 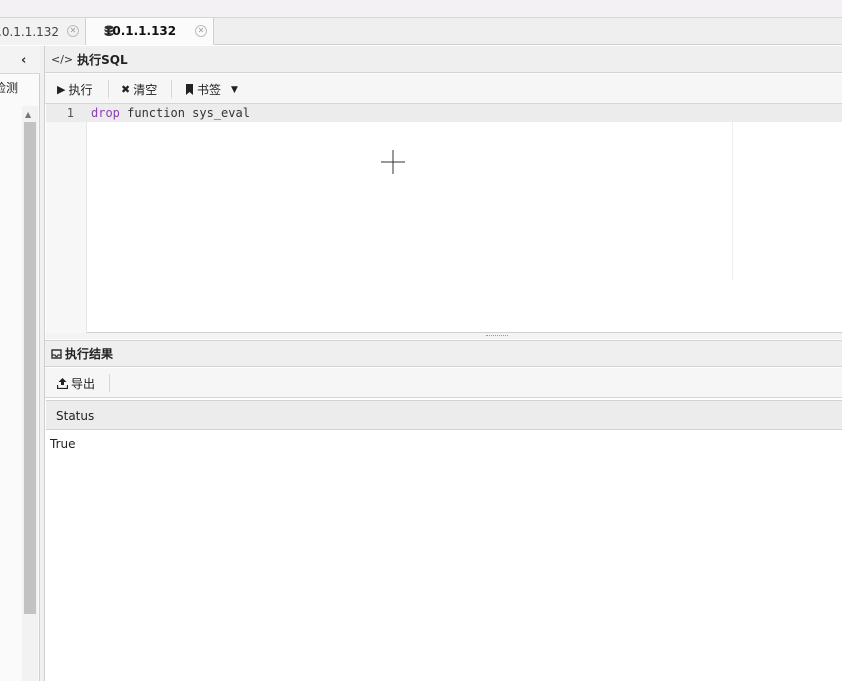 What do you see at coordinates (443, 59) in the screenshot?
I see `sql-panel-header: </> 执行SQL` at bounding box center [443, 59].